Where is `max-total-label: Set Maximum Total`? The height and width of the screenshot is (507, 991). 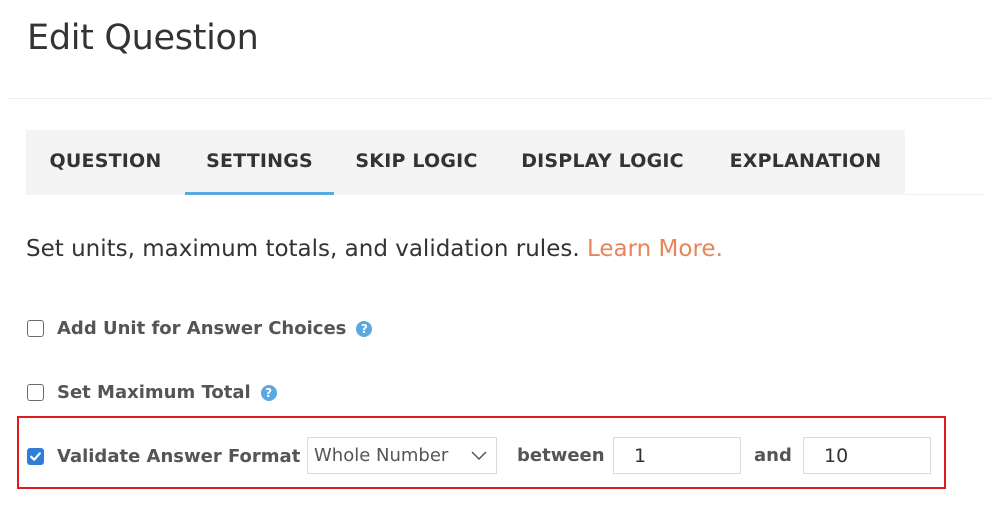 max-total-label: Set Maximum Total is located at coordinates (154, 392).